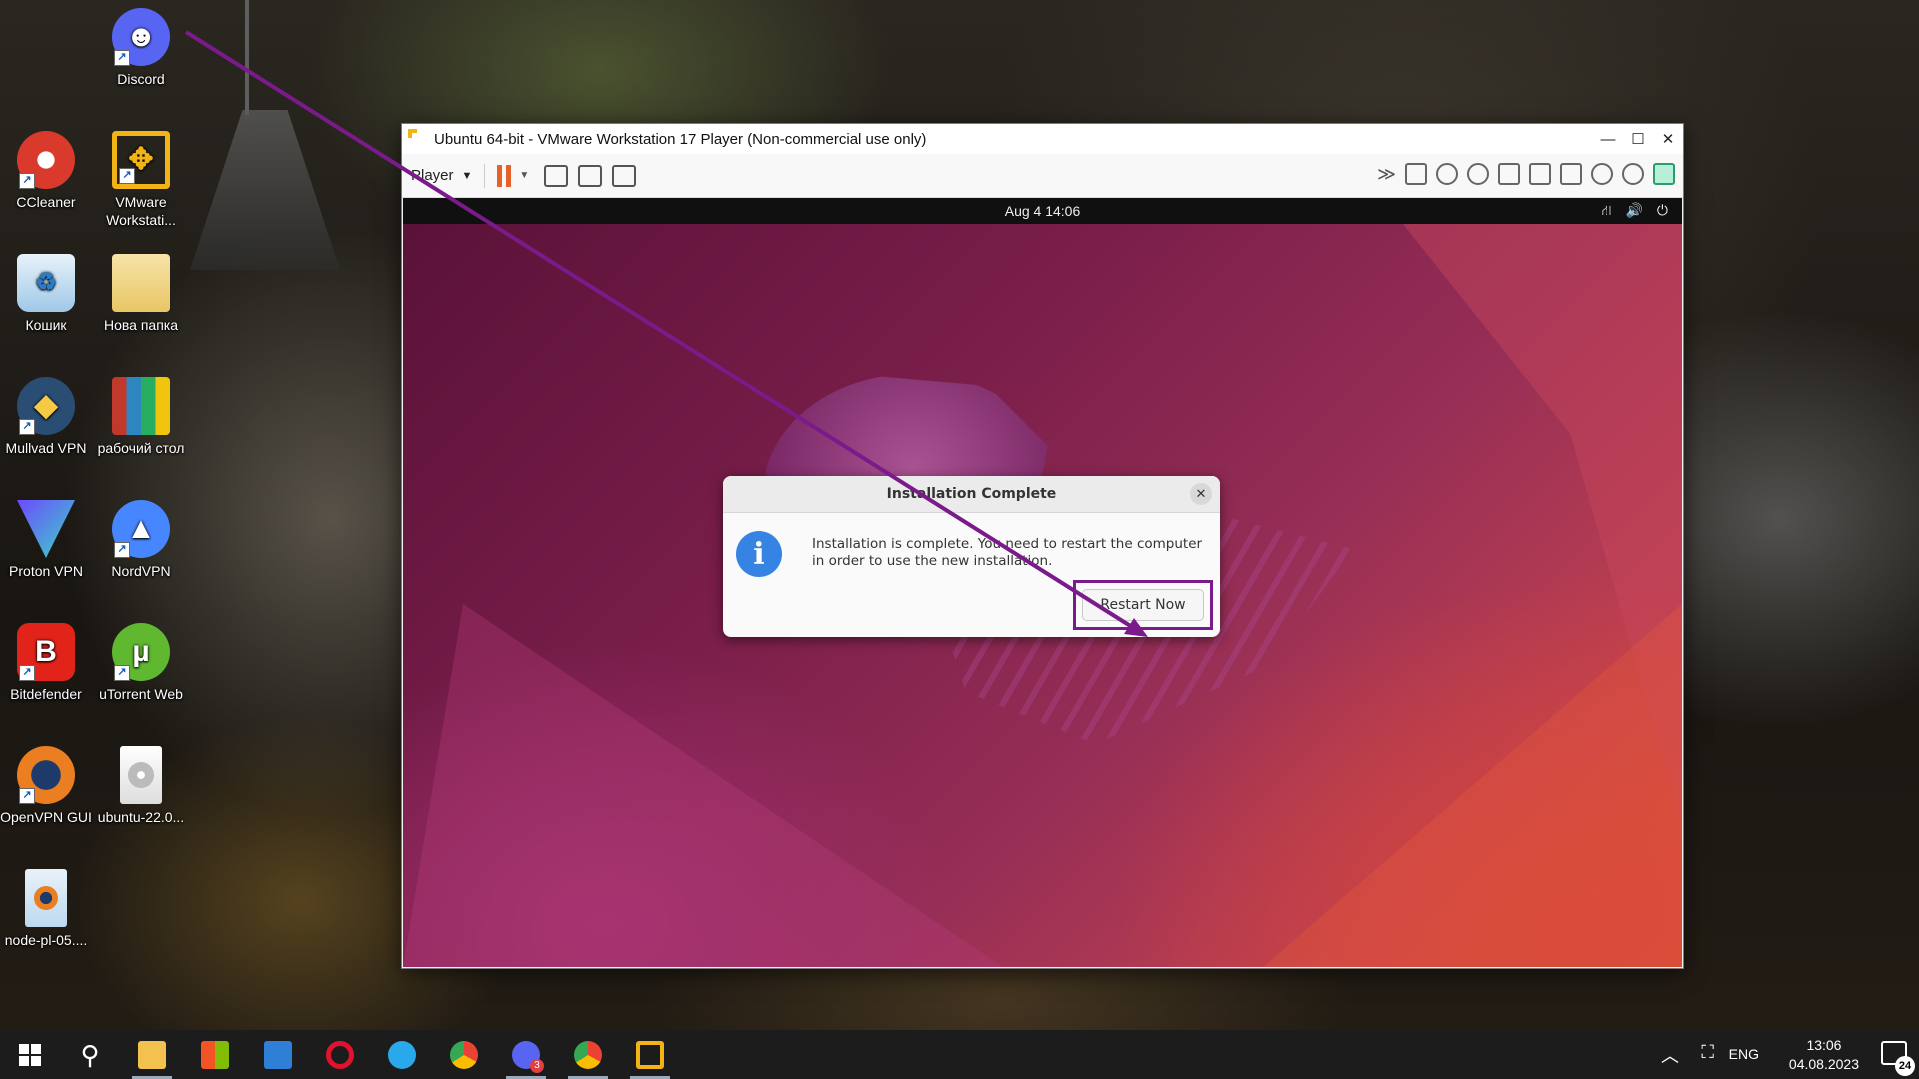  I want to click on send-ctrl-alt-del-icon, so click(556, 175).